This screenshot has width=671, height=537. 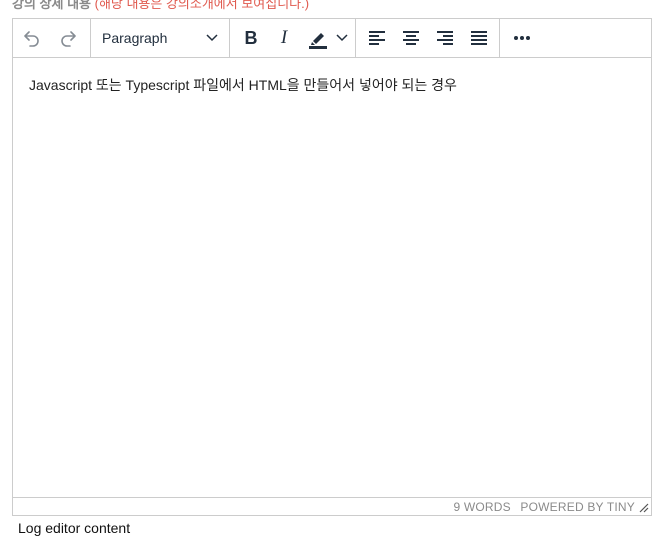 What do you see at coordinates (577, 507) in the screenshot?
I see `powered-by-tiny-link: POWERED BY TINY` at bounding box center [577, 507].